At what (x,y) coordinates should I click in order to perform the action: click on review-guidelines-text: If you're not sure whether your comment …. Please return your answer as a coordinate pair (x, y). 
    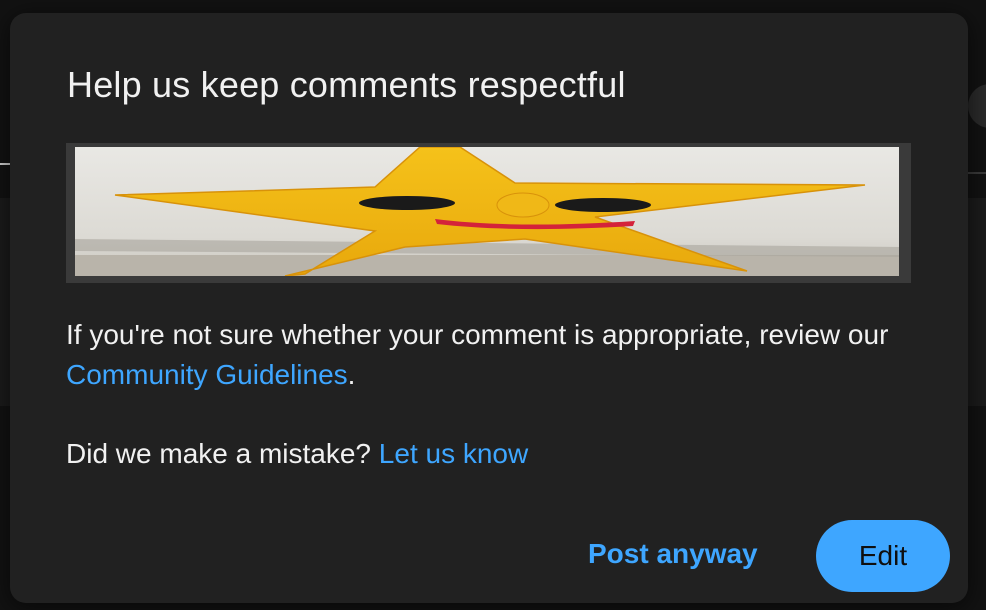
    Looking at the image, I should click on (506, 355).